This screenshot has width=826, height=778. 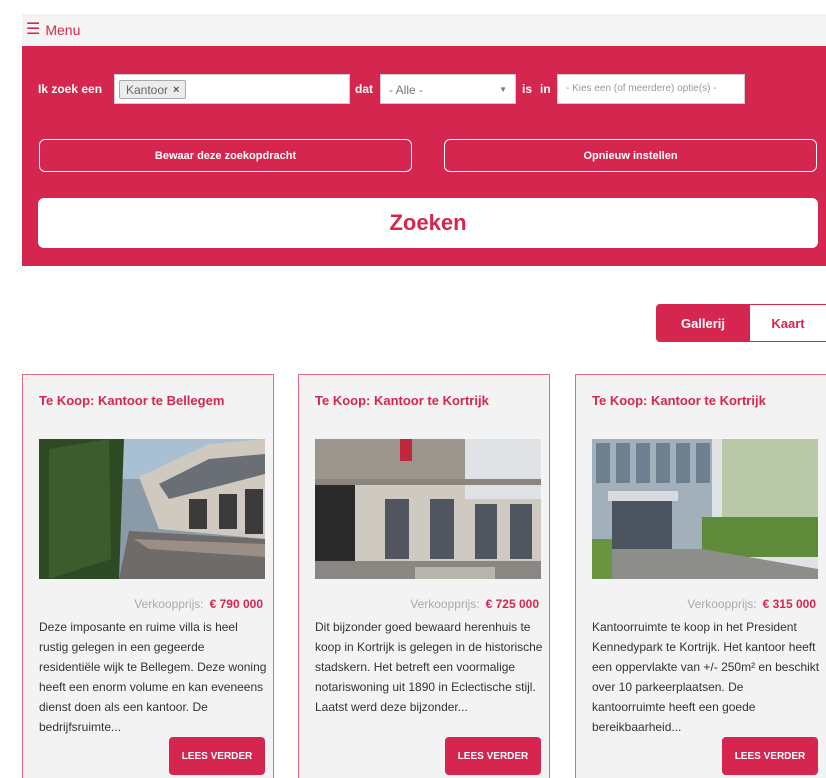 I want to click on chip-label: Kantoor, so click(x=147, y=89).